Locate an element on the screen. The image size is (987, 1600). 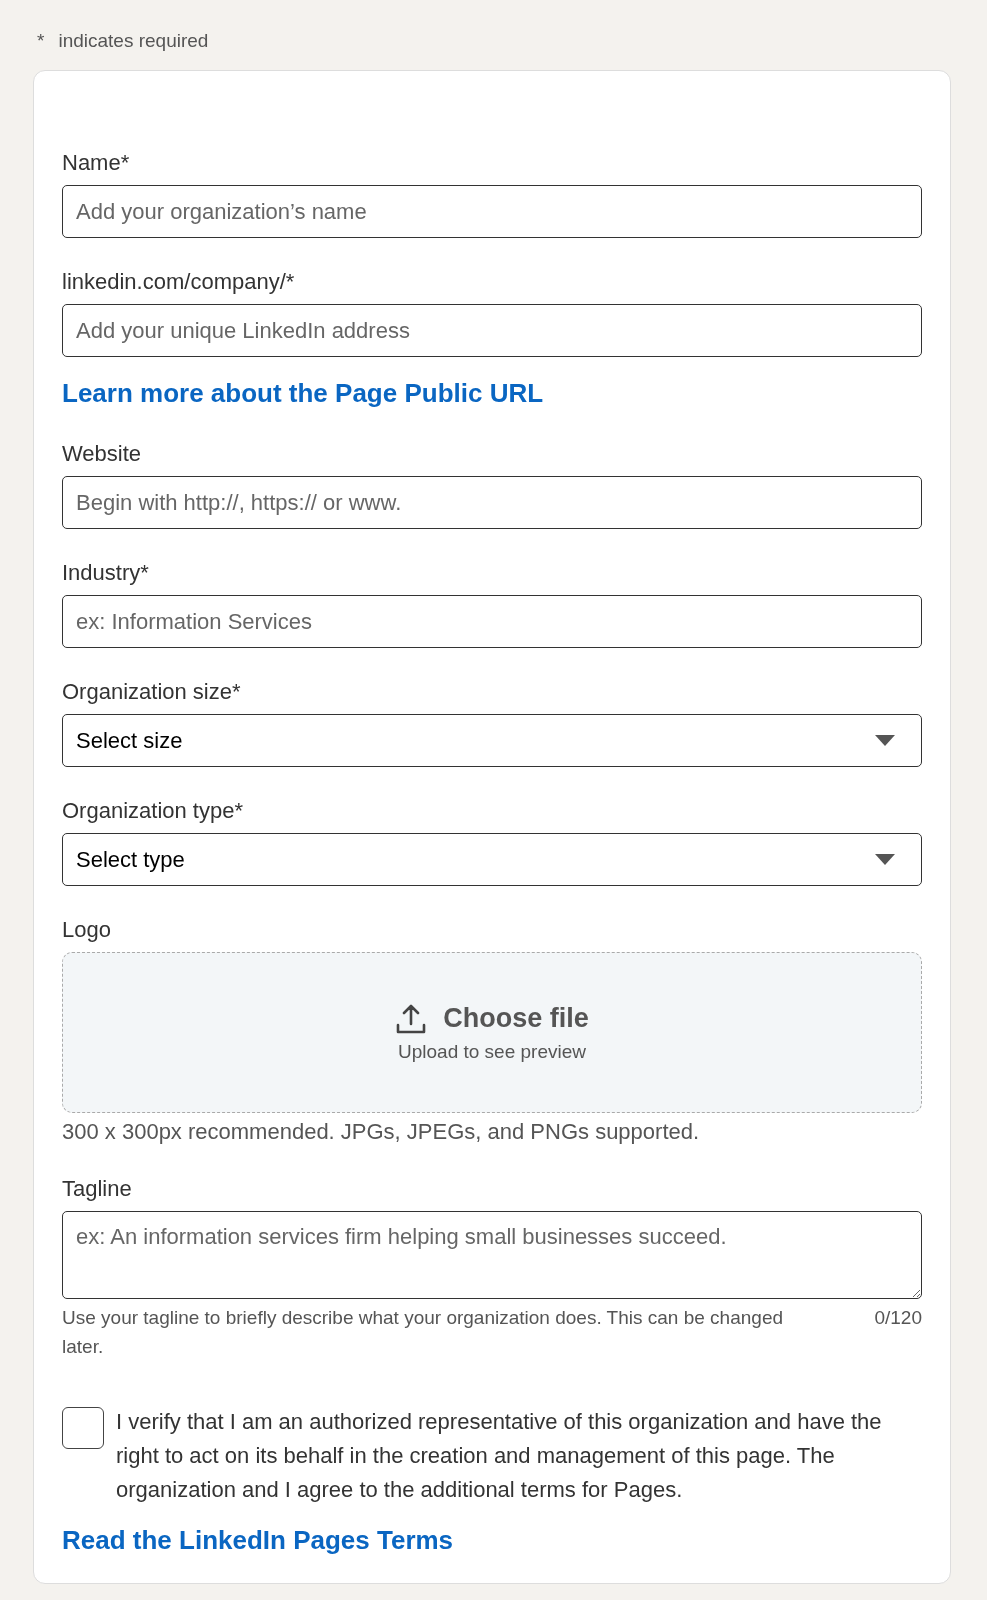
learn-more-link: Learn more about the Page Public URL is located at coordinates (303, 393).